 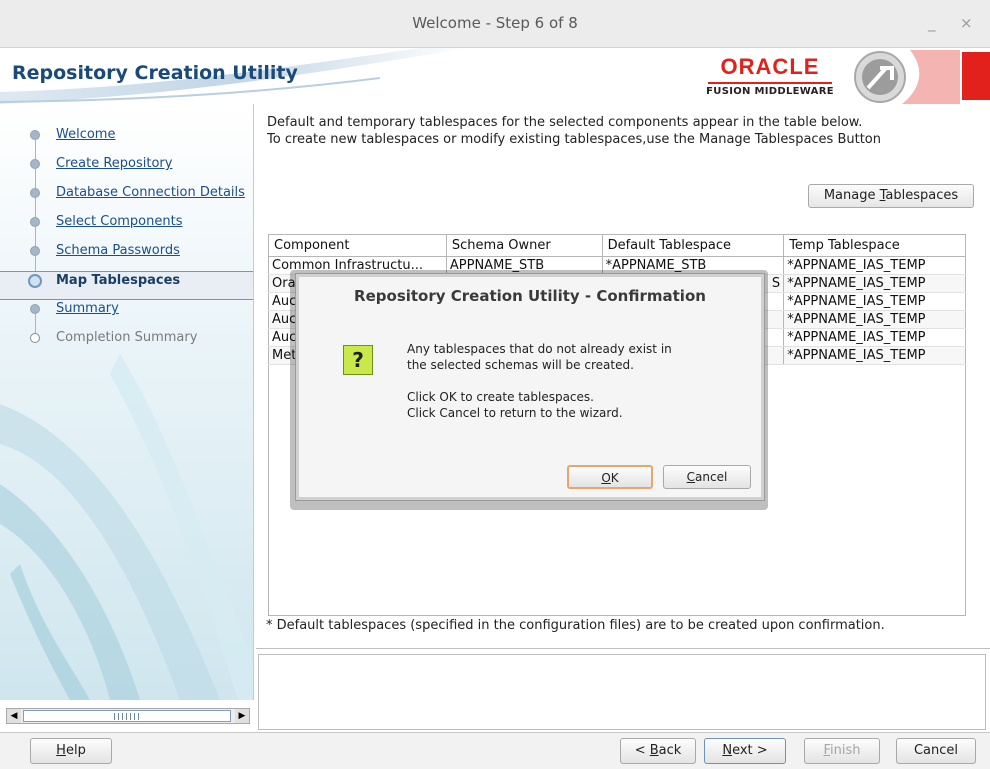 What do you see at coordinates (126, 318) in the screenshot?
I see `step-summary: Summary` at bounding box center [126, 318].